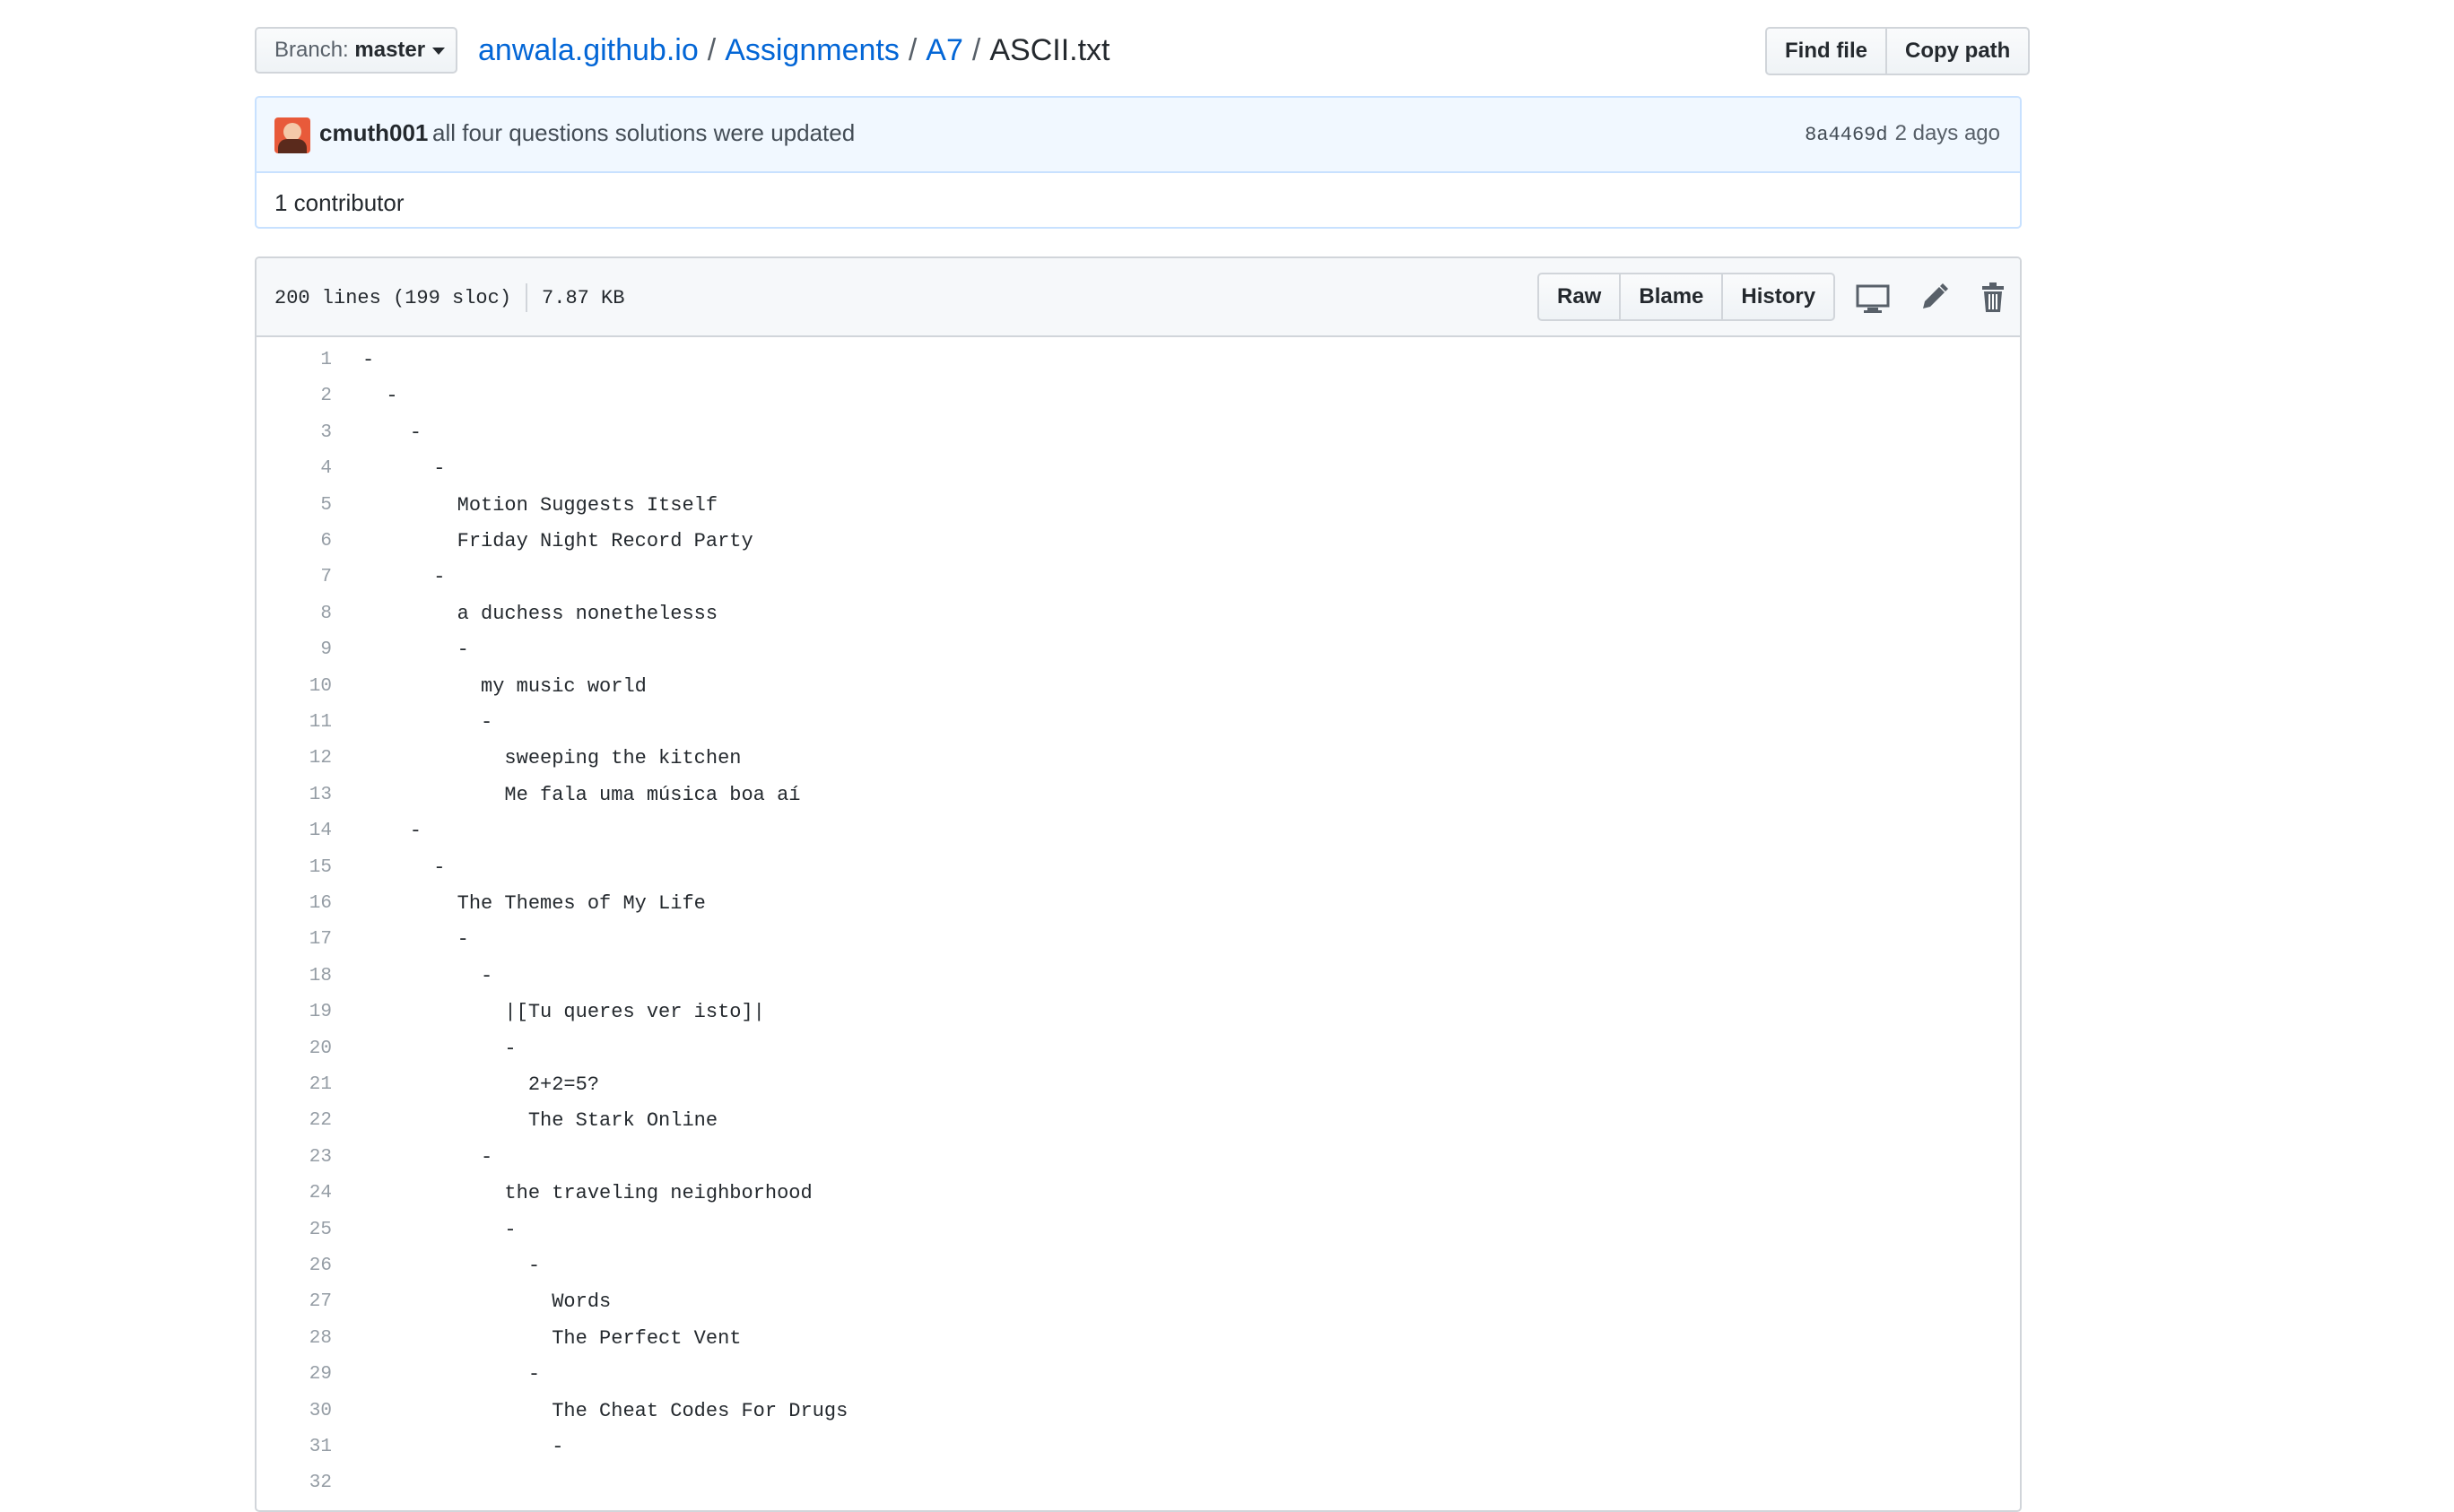 This screenshot has height=1512, width=2454. Describe the element at coordinates (292, 135) in the screenshot. I see `avatar` at that location.